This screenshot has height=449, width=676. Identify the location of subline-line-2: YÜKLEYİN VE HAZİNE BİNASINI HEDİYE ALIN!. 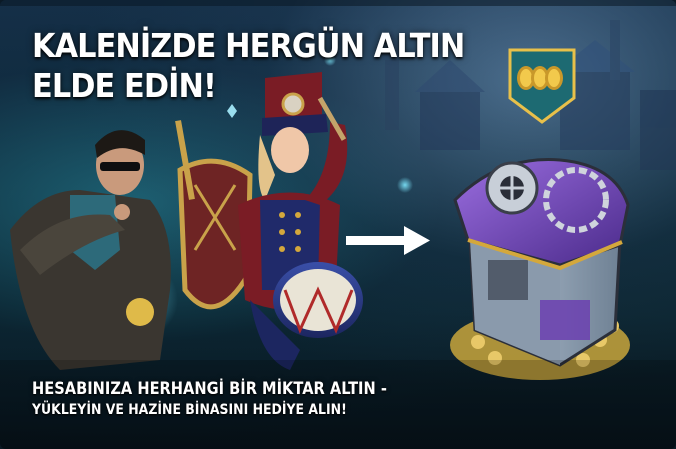
(189, 410).